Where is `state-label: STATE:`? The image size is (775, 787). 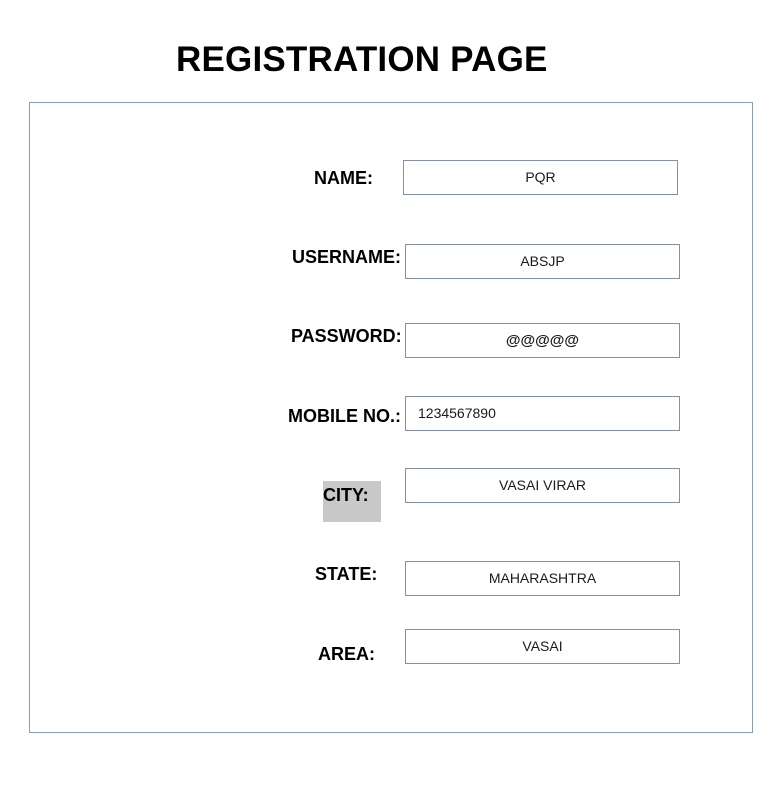
state-label: STATE: is located at coordinates (346, 574).